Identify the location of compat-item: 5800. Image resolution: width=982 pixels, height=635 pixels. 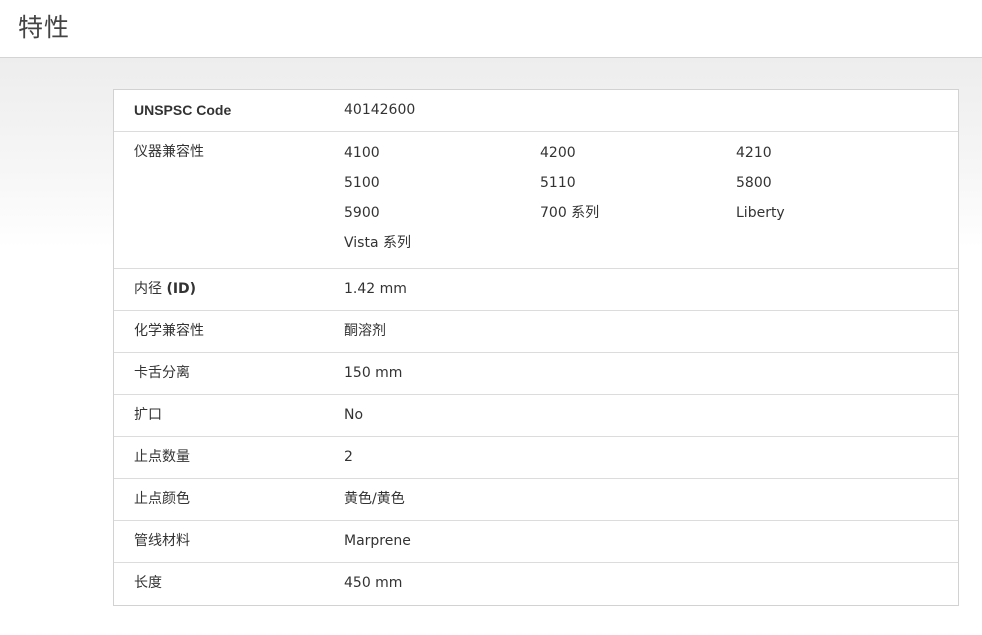
(754, 183).